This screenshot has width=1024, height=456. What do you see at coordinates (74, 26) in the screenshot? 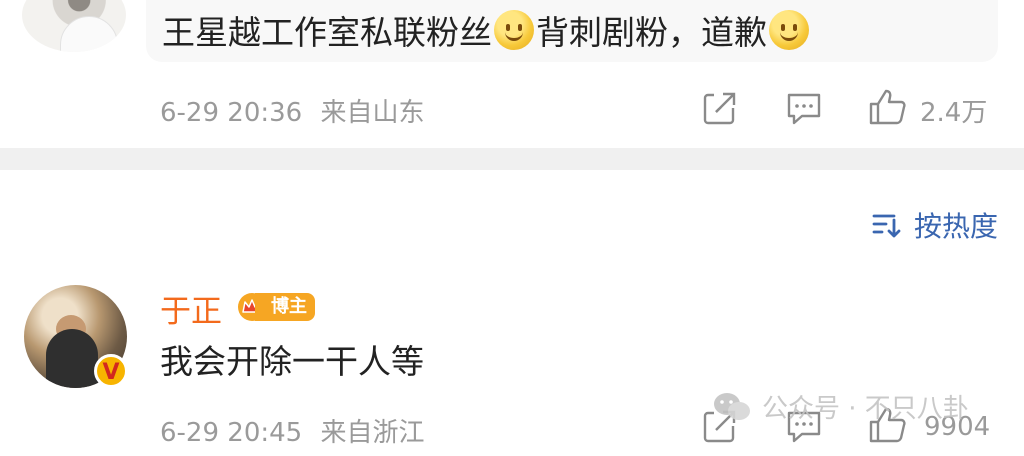
I see `avatar` at bounding box center [74, 26].